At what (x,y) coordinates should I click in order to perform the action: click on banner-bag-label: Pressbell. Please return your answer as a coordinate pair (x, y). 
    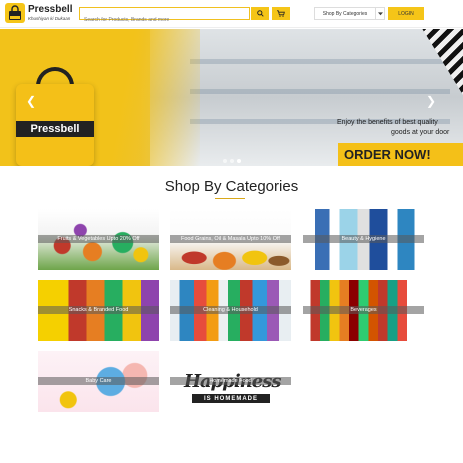
    Looking at the image, I should click on (55, 129).